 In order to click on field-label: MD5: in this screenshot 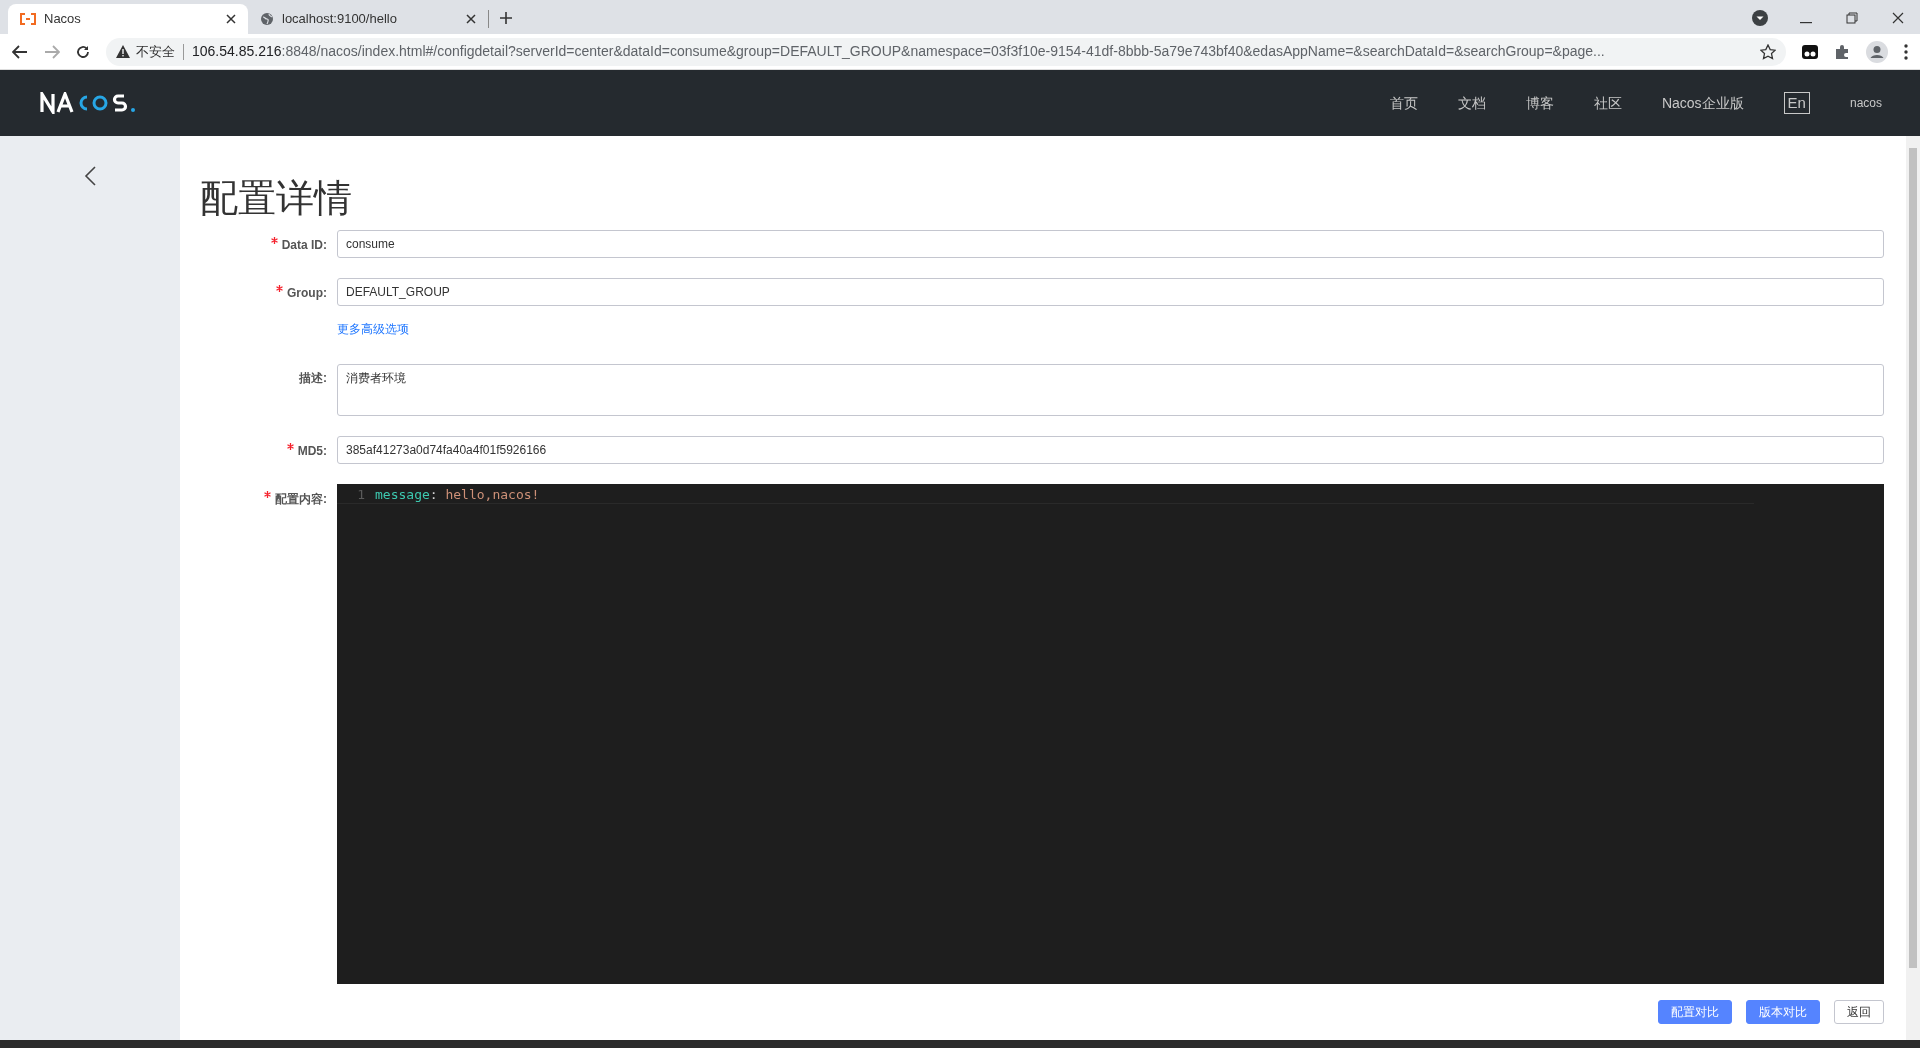, I will do `click(312, 451)`.